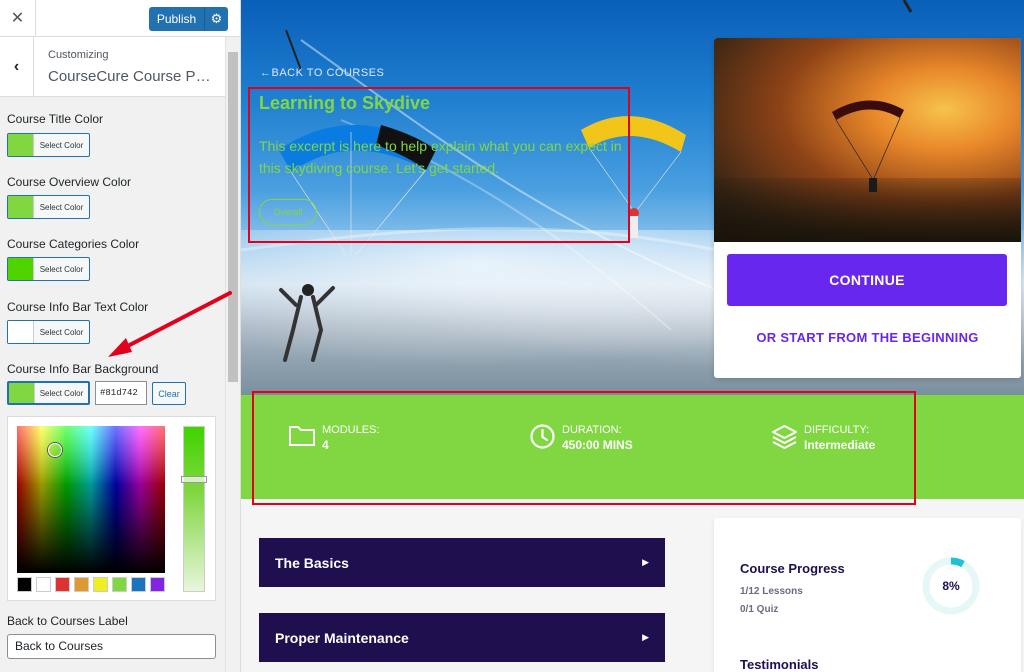 This screenshot has height=672, width=1024. What do you see at coordinates (67, 621) in the screenshot?
I see `back-label-title: Back to Courses Label` at bounding box center [67, 621].